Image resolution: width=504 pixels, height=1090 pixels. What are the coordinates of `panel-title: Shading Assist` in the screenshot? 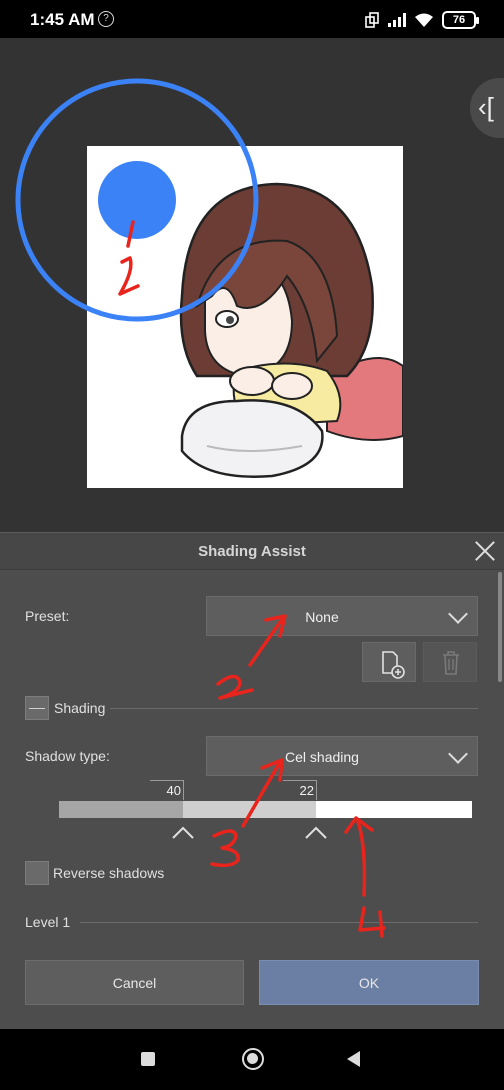 It's located at (252, 551).